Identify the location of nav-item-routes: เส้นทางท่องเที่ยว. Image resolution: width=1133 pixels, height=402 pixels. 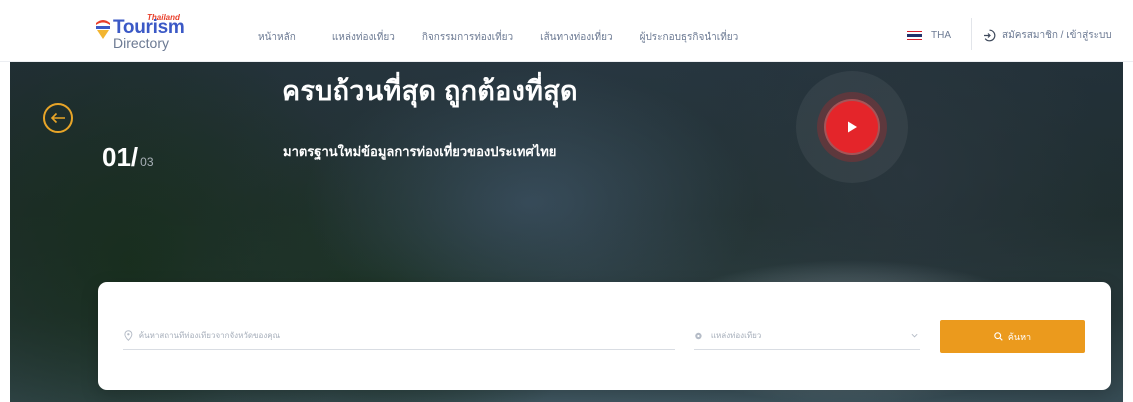
(576, 38).